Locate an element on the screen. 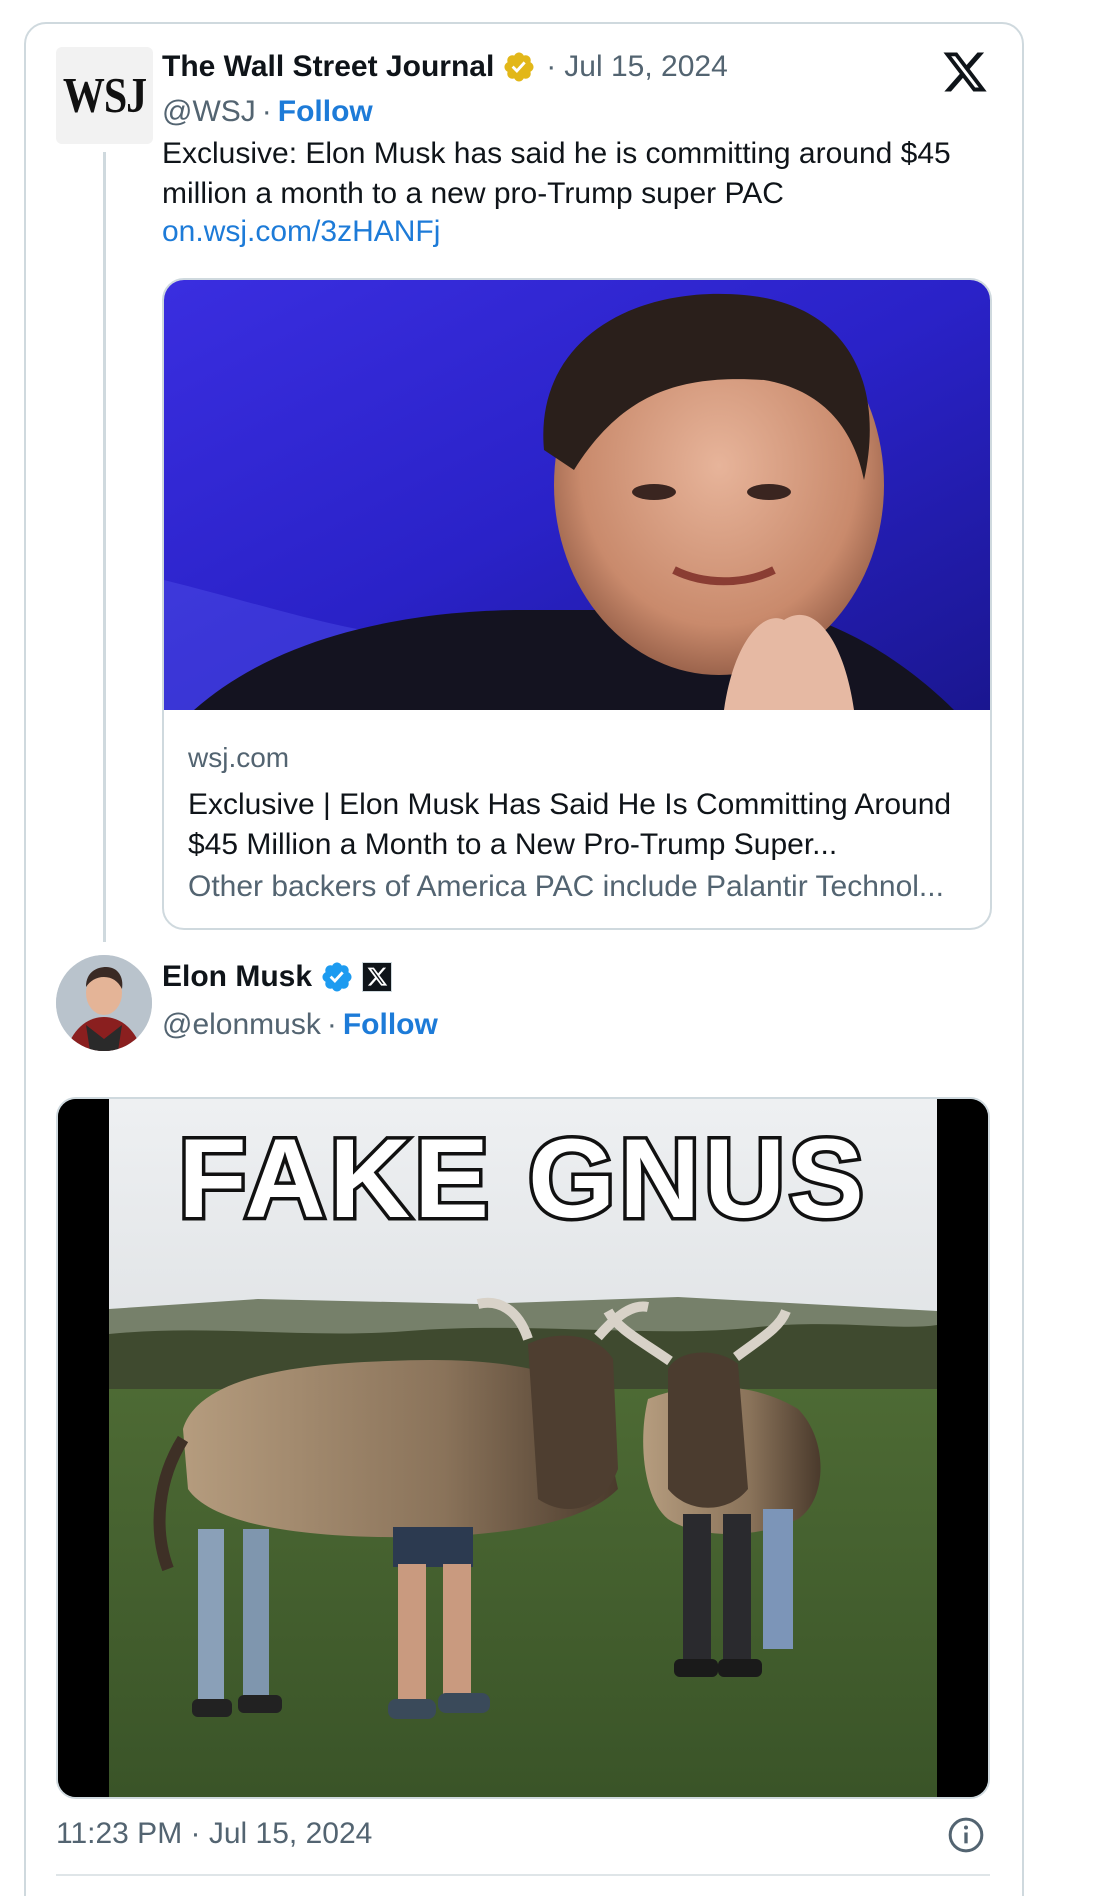  elon-handle: @elonmusk is located at coordinates (241, 1025).